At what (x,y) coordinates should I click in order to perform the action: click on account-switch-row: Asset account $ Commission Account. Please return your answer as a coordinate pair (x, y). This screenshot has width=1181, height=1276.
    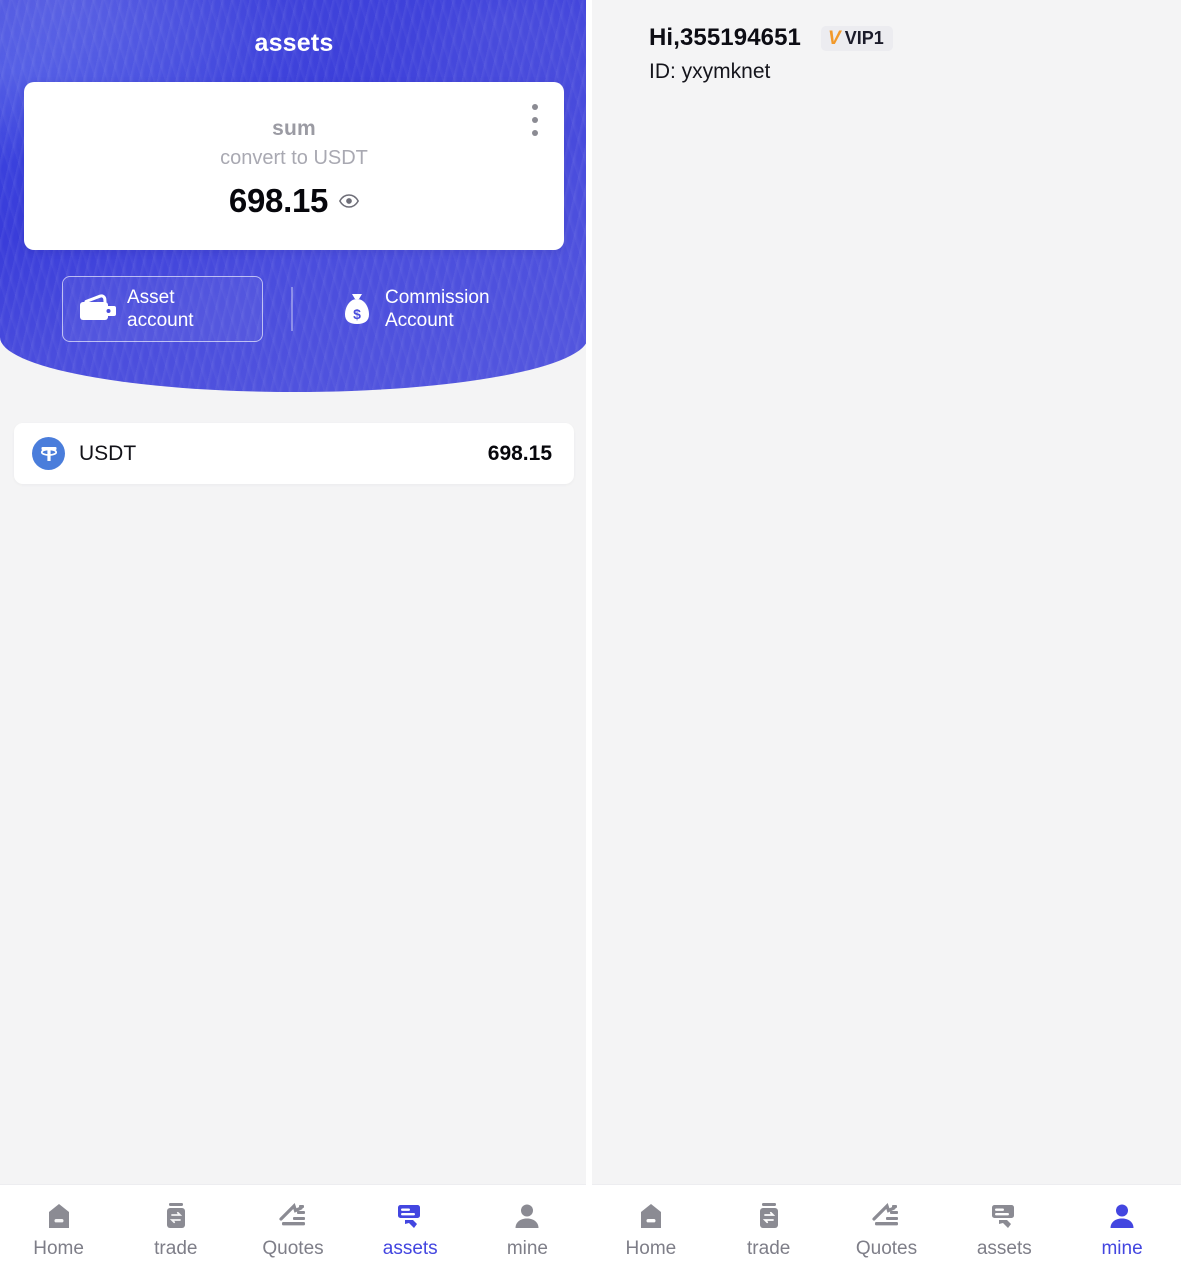
    Looking at the image, I should click on (293, 309).